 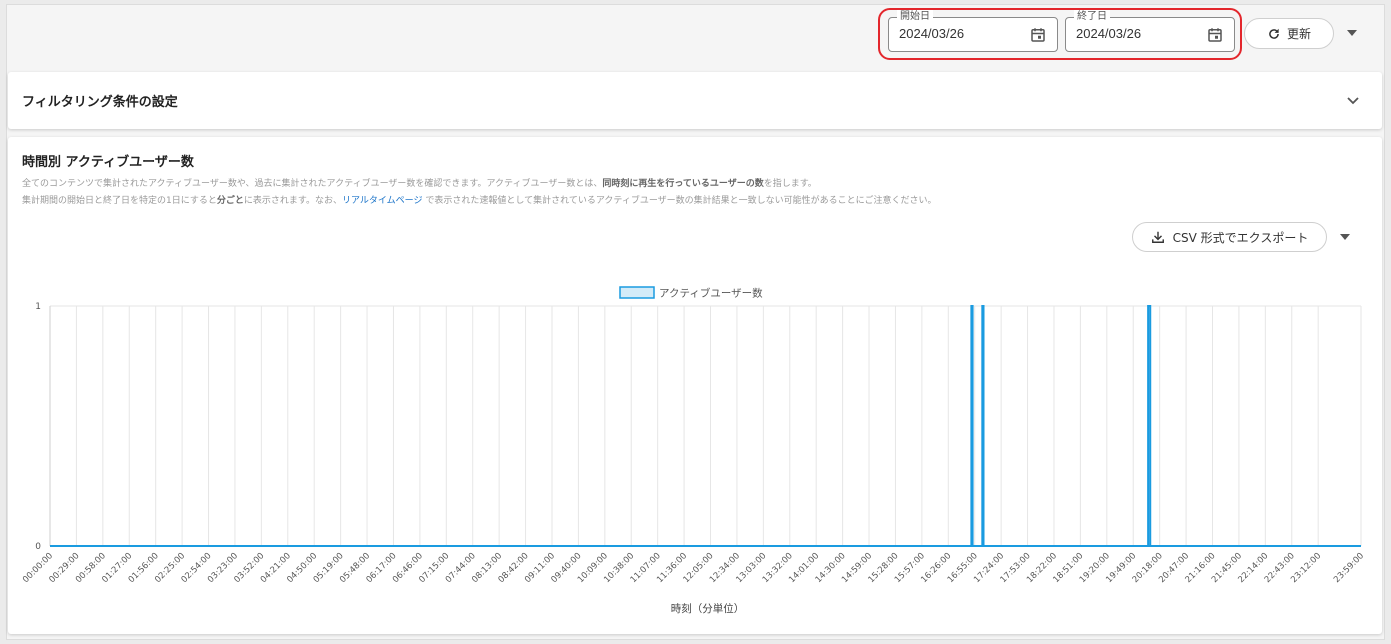 What do you see at coordinates (38, 547) in the screenshot?
I see `y-tick-label: 0` at bounding box center [38, 547].